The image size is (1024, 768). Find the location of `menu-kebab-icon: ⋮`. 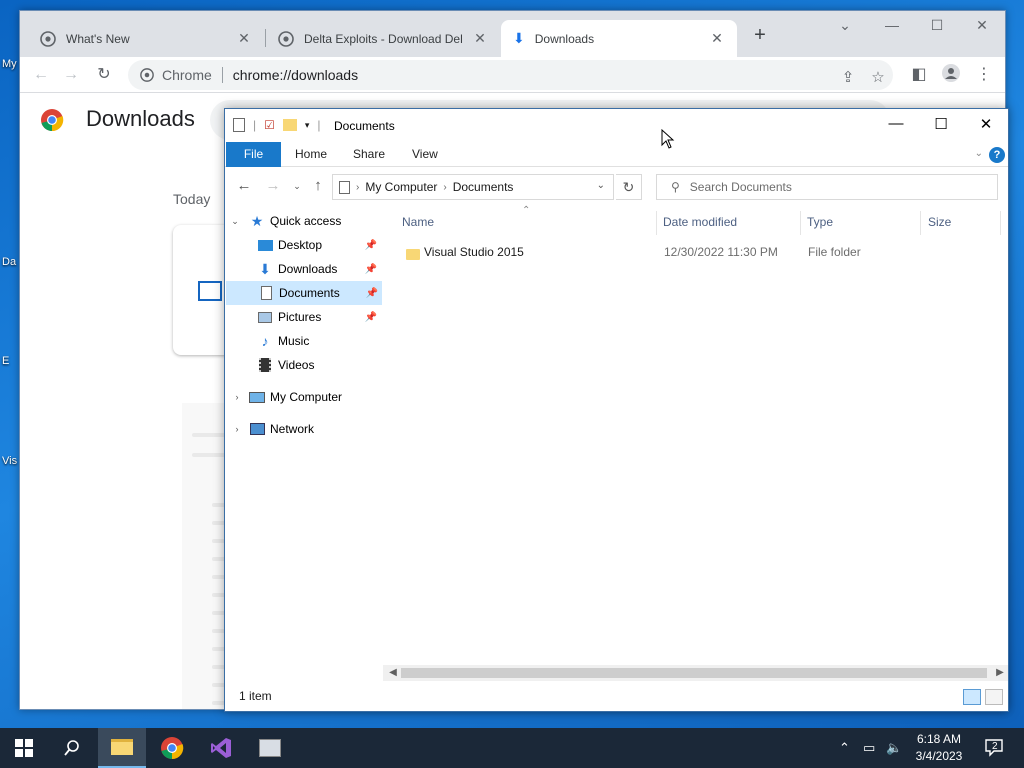

menu-kebab-icon: ⋮ is located at coordinates (984, 75).